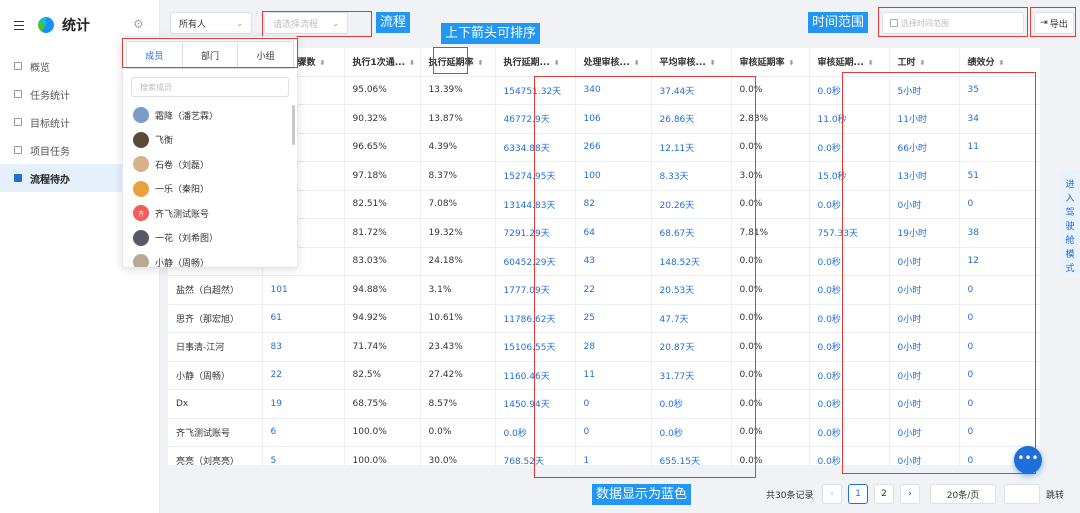  Describe the element at coordinates (210, 213) in the screenshot. I see `member-item: 齐齐飞测试账号` at that location.